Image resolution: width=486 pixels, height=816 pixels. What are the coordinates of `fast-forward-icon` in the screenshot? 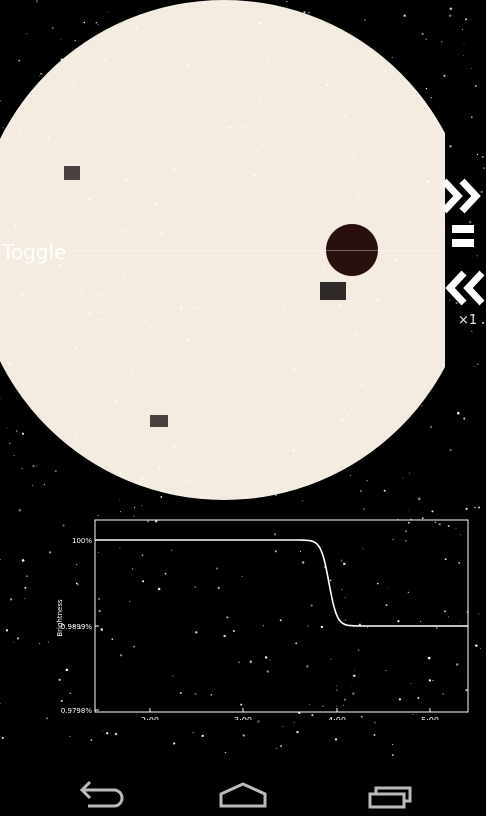 It's located at (463, 196).